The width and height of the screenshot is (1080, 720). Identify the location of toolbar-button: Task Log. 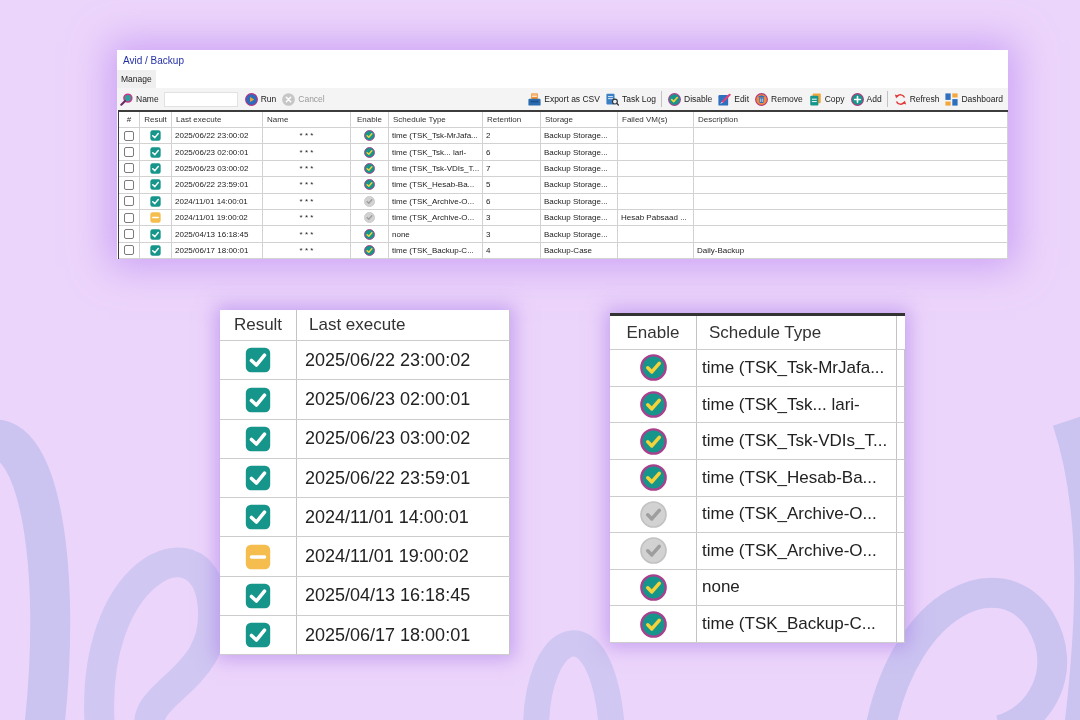
(630, 99).